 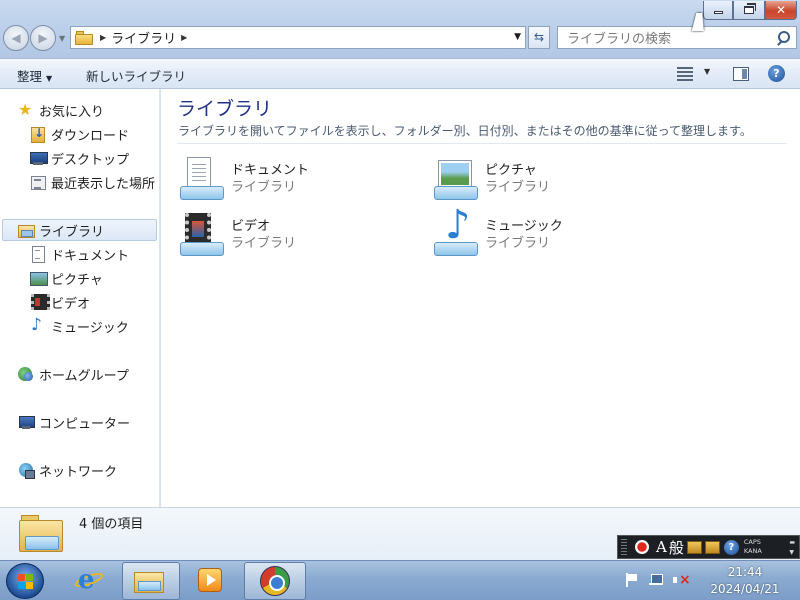 What do you see at coordinates (84, 376) in the screenshot?
I see `sidebar-item-label: ホームグループ` at bounding box center [84, 376].